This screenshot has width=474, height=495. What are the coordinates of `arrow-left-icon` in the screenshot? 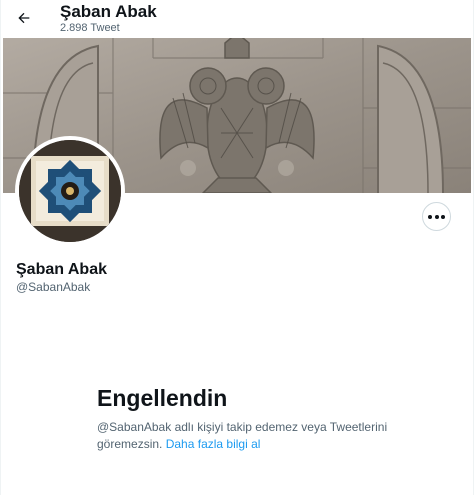 It's located at (24, 18).